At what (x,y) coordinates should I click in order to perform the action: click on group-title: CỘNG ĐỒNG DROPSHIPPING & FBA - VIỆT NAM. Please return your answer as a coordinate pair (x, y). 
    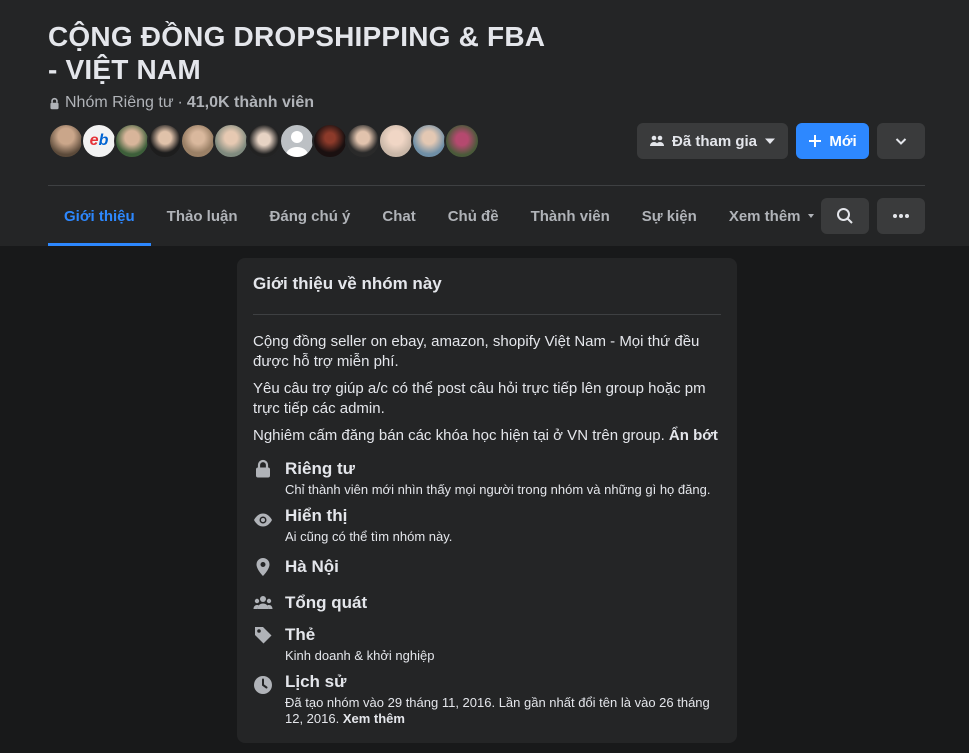
    Looking at the image, I should click on (298, 53).